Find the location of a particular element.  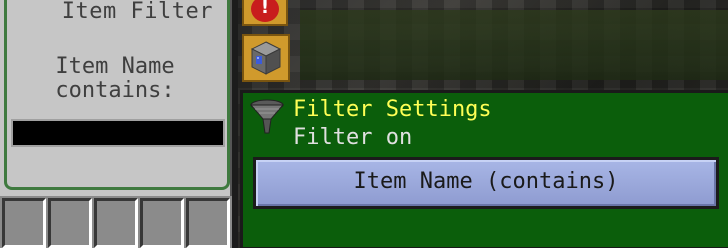

alert-tab: ! is located at coordinates (265, 13).